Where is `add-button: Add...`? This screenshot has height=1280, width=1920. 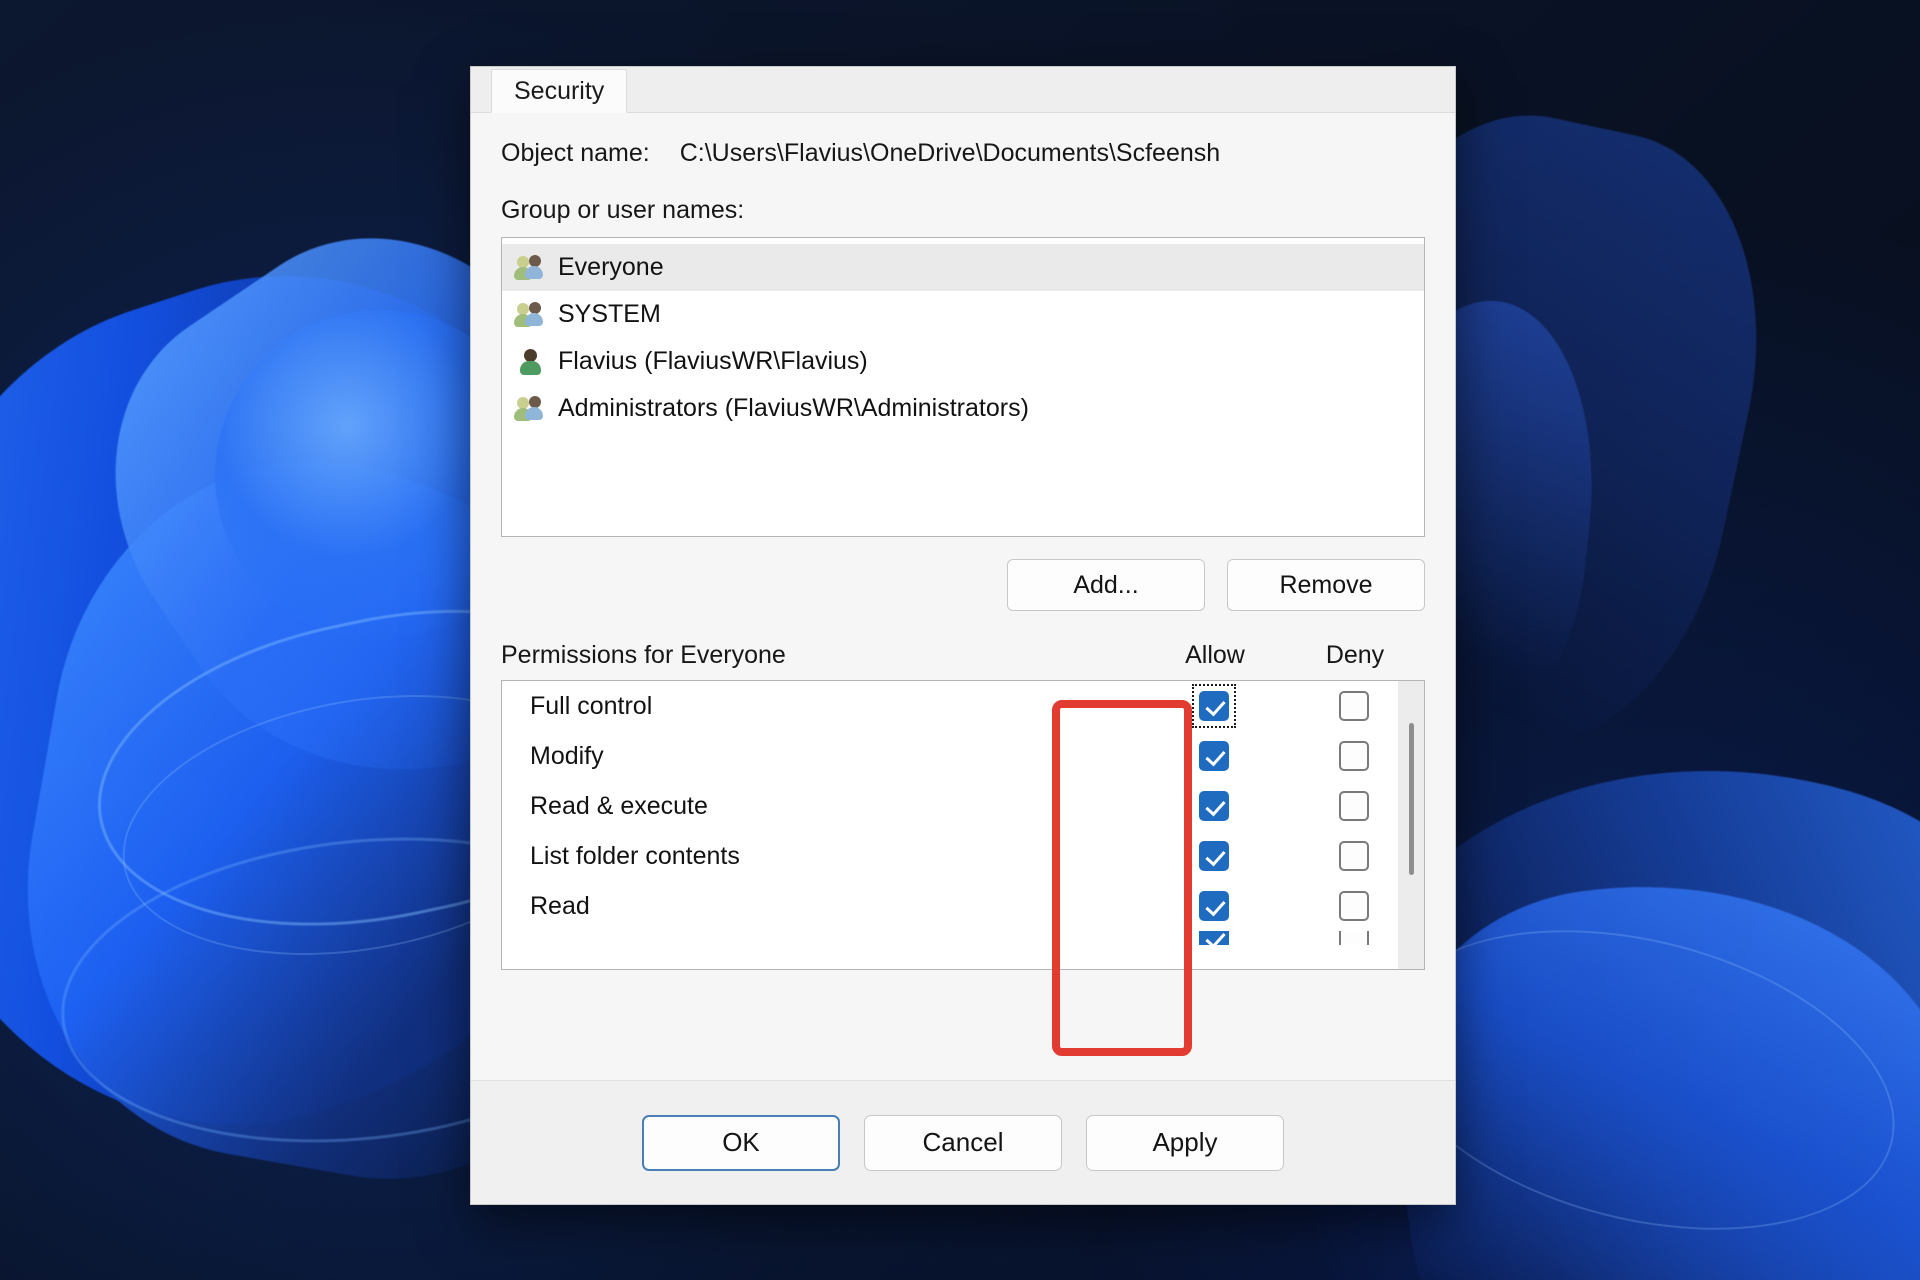
add-button: Add... is located at coordinates (1106, 585).